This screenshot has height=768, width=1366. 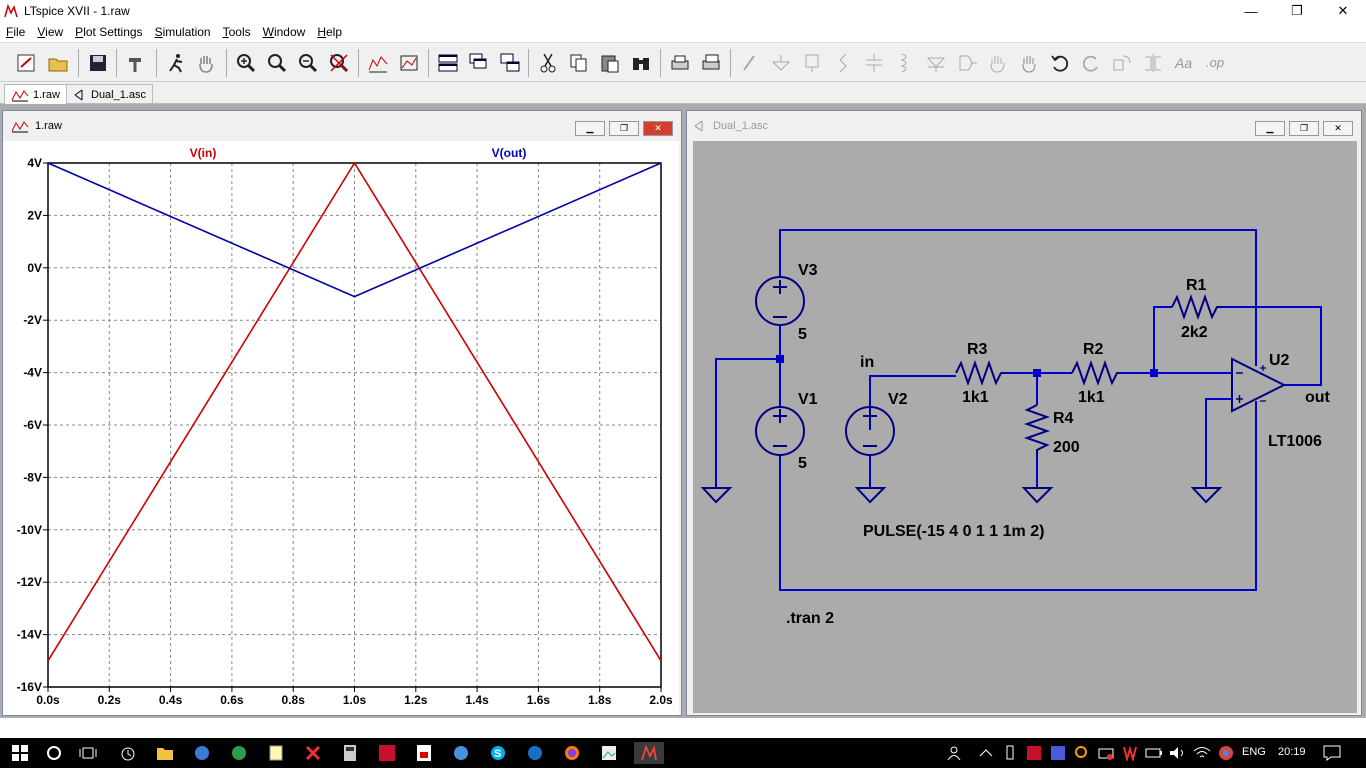 What do you see at coordinates (1297, 11) in the screenshot?
I see `maximize-button: ❐` at bounding box center [1297, 11].